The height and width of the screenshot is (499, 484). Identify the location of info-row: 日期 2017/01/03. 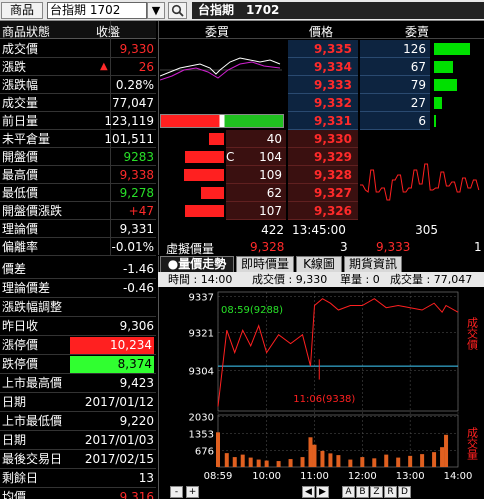
(78, 440).